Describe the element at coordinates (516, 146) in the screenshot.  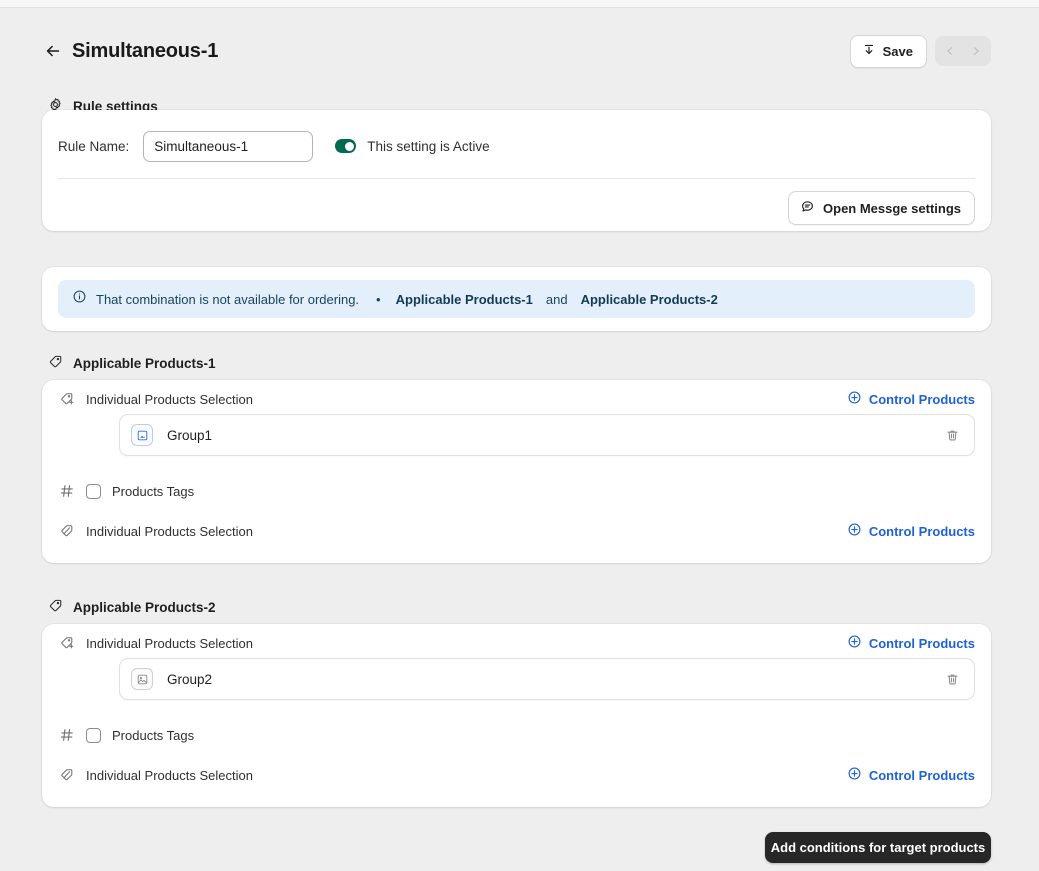
I see `rule-name-row: Rule Name: This setting is Active` at that location.